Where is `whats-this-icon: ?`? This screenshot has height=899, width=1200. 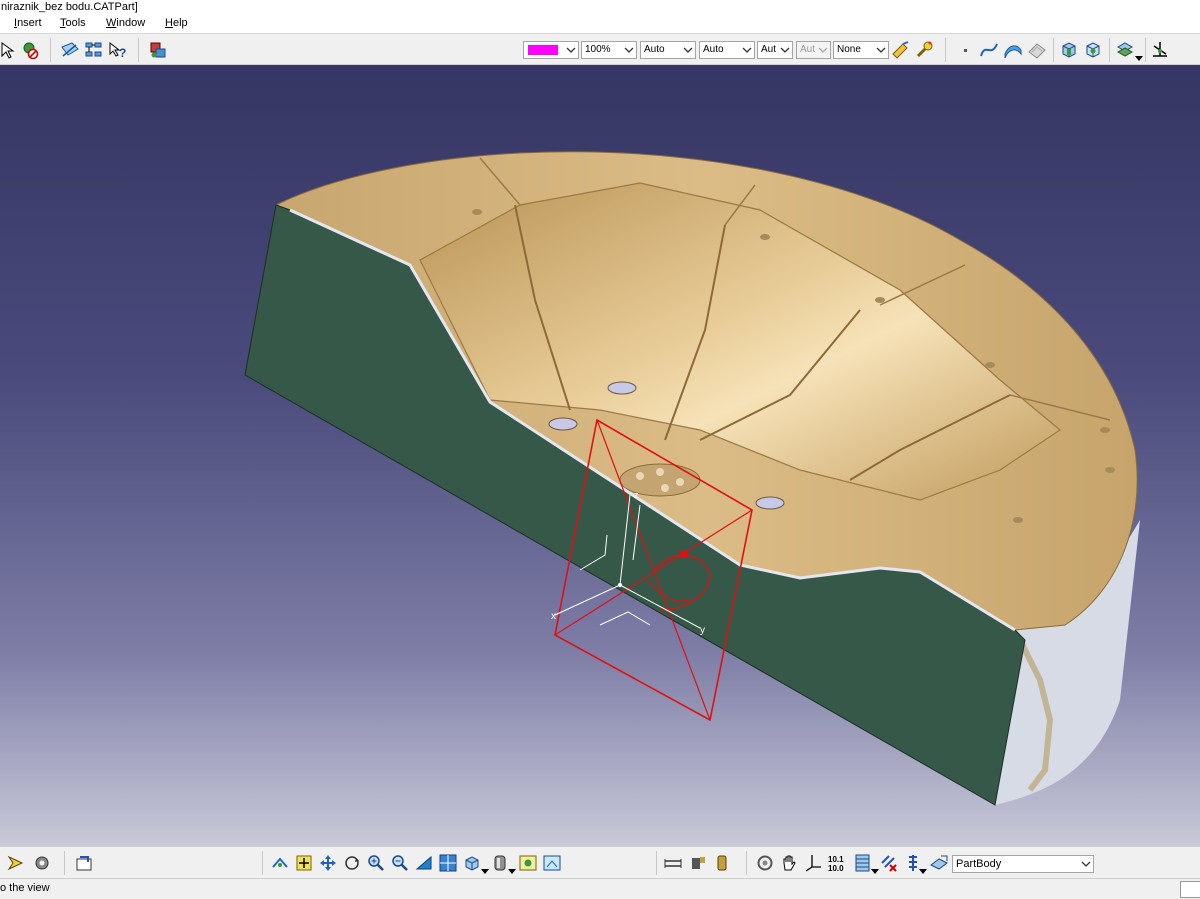 whats-this-icon: ? is located at coordinates (118, 50).